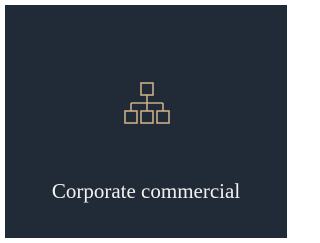  What do you see at coordinates (146, 191) in the screenshot?
I see `card-label: Corporate commercial` at bounding box center [146, 191].